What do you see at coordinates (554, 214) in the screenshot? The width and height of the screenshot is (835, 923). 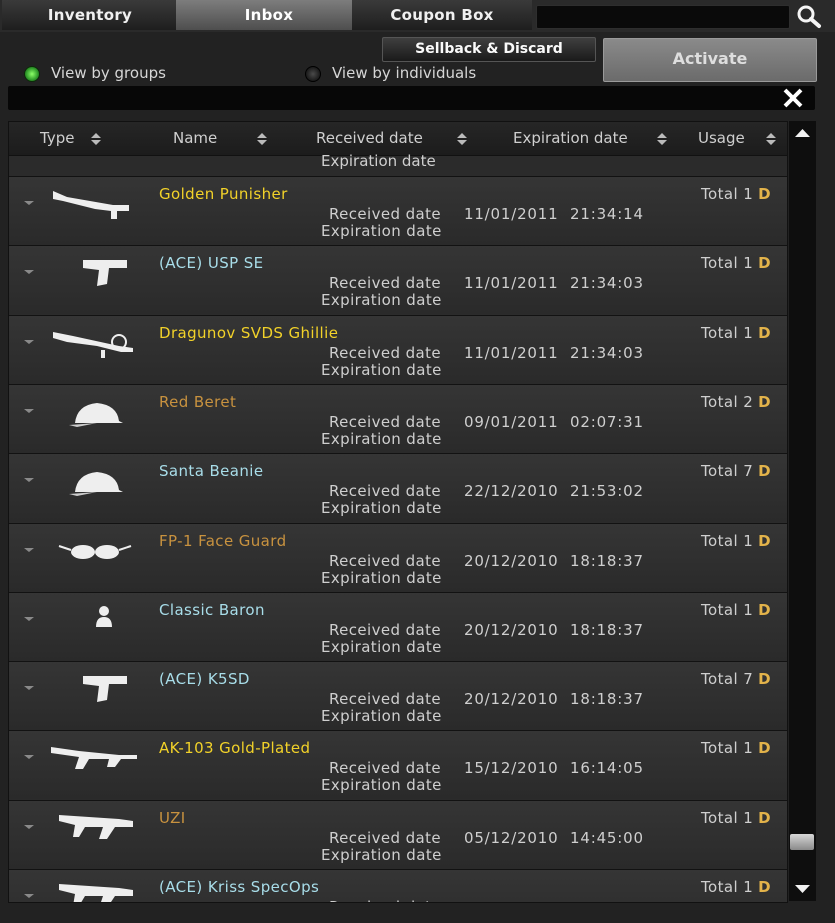 I see `received-date-value: 11/01/2011 21:34:14` at bounding box center [554, 214].